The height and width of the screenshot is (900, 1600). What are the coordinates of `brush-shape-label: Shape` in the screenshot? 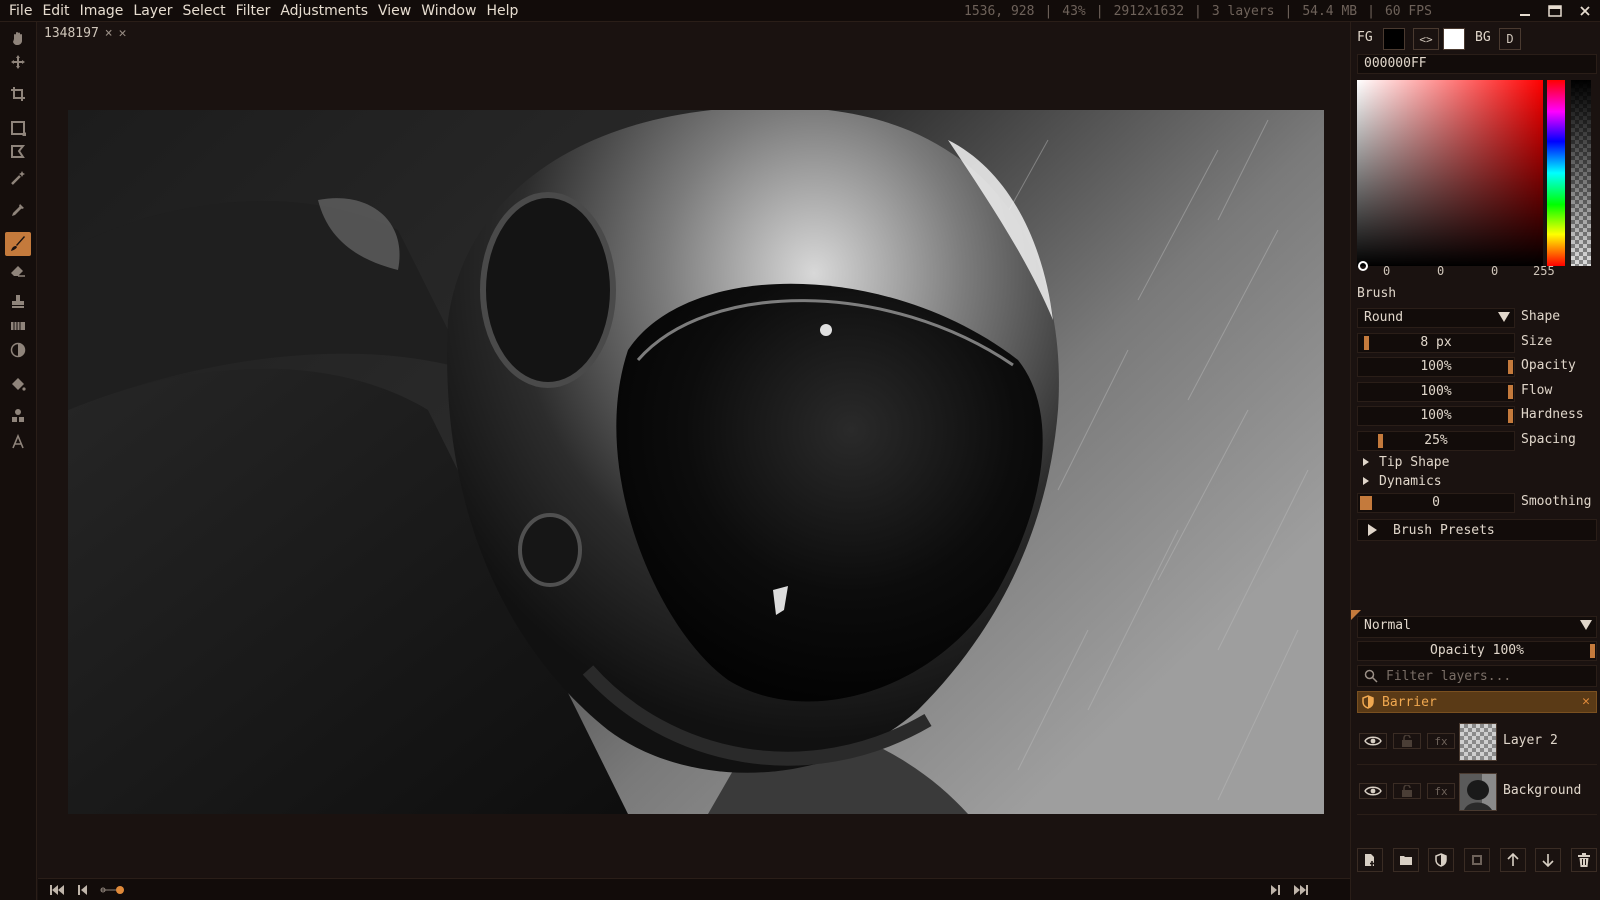 It's located at (1541, 316).